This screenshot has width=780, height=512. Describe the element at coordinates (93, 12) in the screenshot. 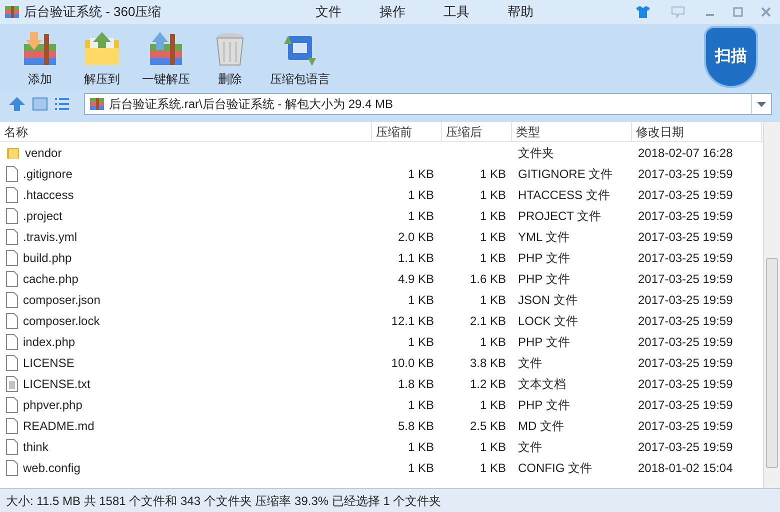

I see `window-title: 后台验证系统 - 360压缩` at that location.